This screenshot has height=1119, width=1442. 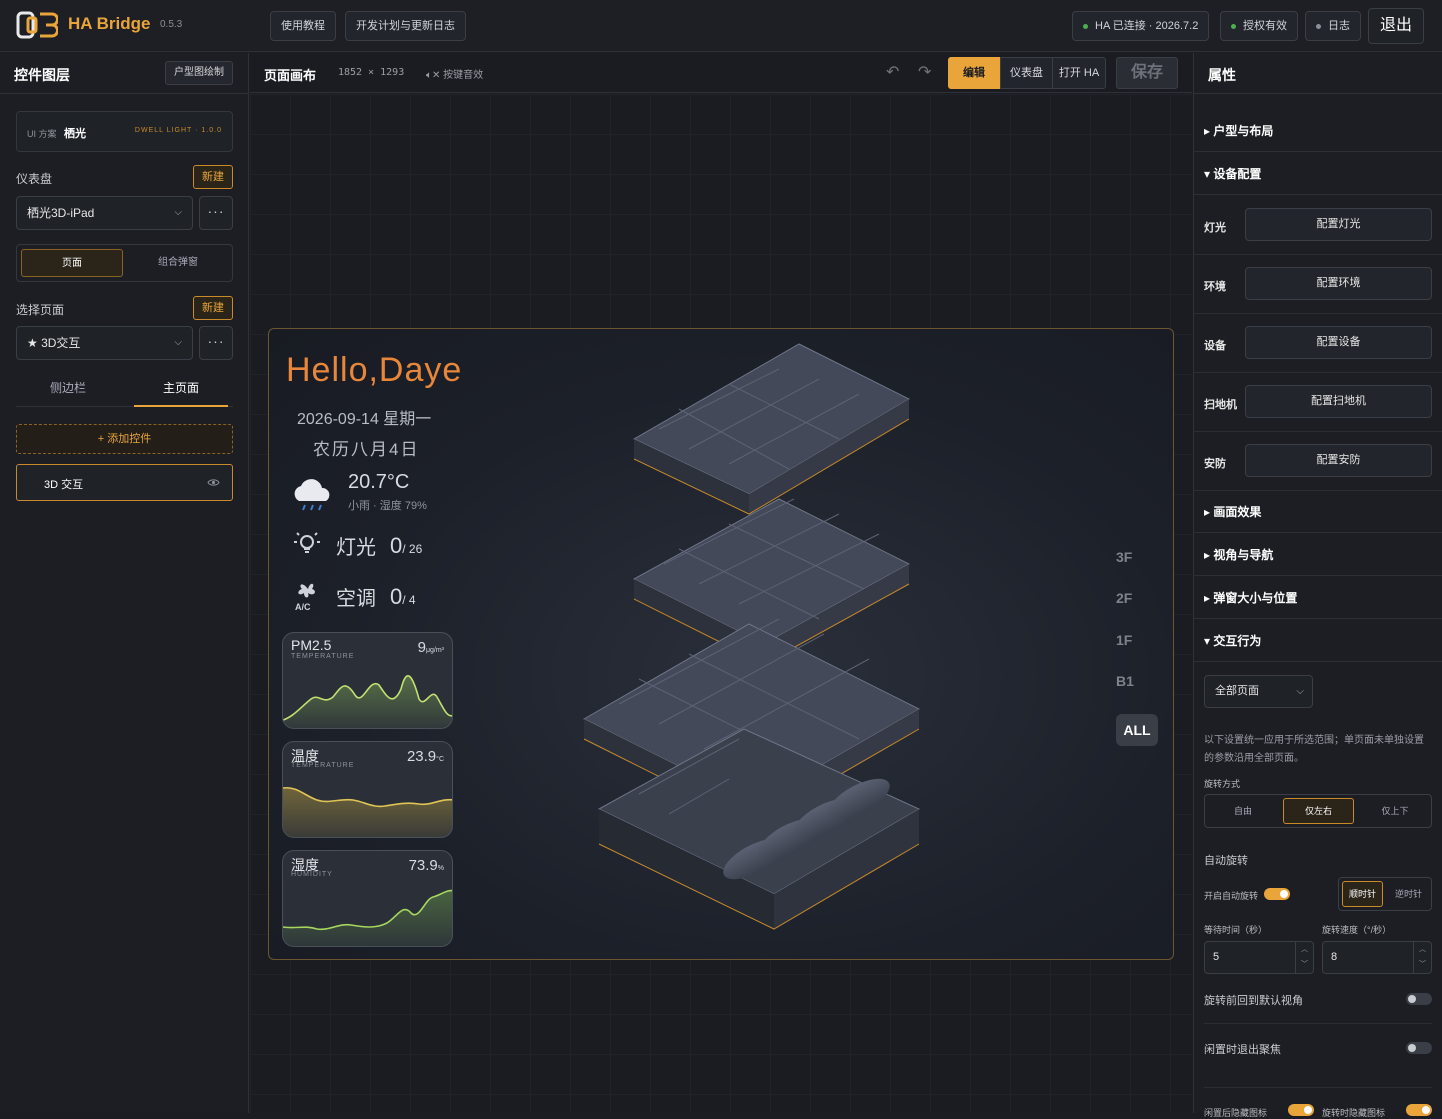 What do you see at coordinates (1124, 557) in the screenshot?
I see `floor-3f-button: 3F` at bounding box center [1124, 557].